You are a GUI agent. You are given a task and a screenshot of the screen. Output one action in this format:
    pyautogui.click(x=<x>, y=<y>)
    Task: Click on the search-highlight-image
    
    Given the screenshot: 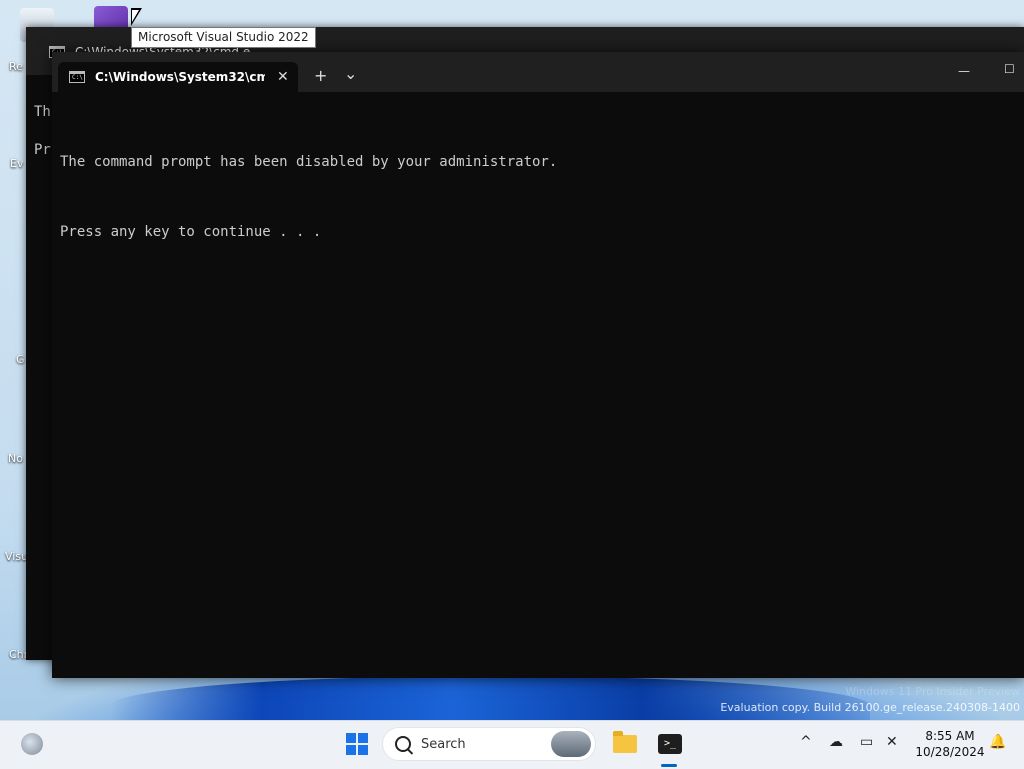 What is the action you would take?
    pyautogui.click(x=571, y=744)
    